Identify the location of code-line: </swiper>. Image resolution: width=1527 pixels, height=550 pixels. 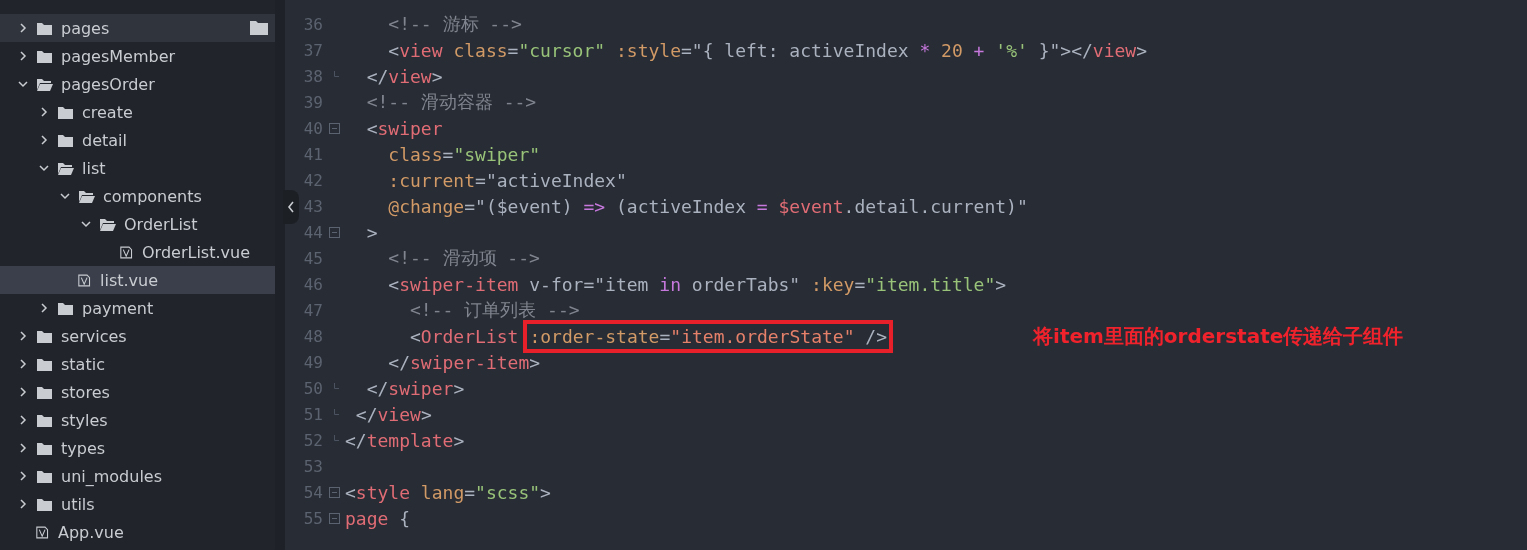
(415, 388).